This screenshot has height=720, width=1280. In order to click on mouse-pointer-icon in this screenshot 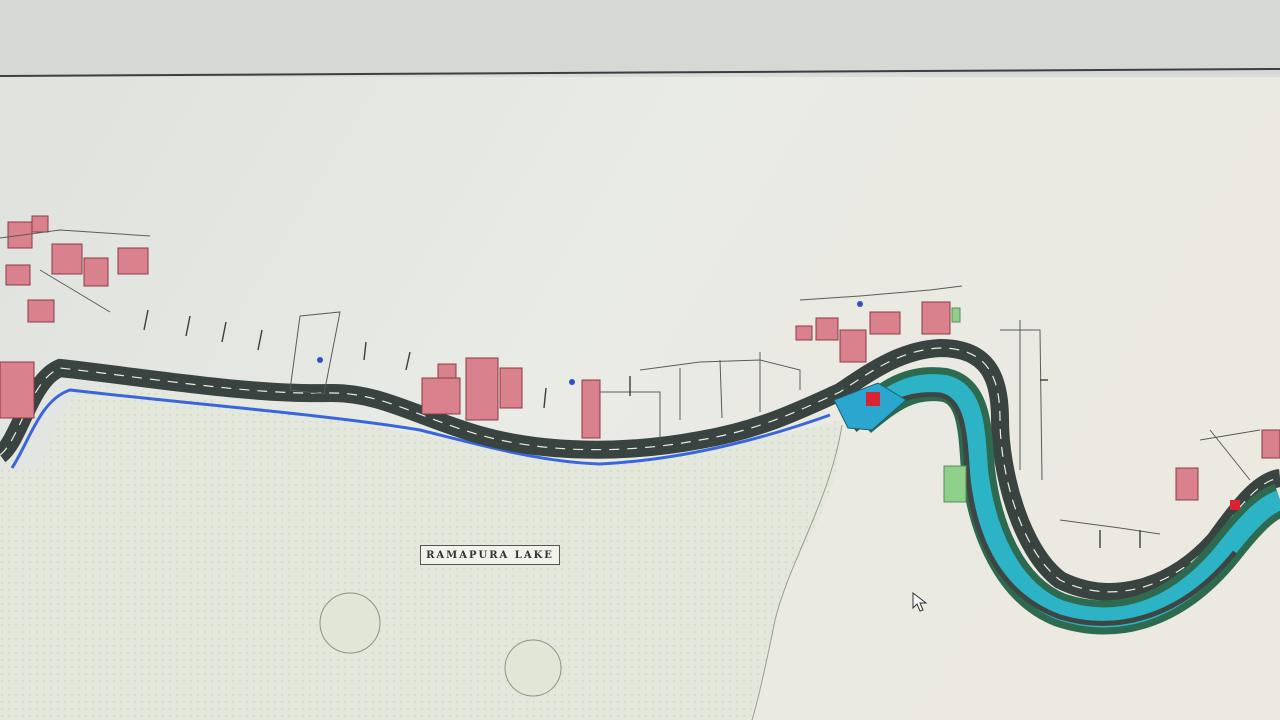, I will do `click(920, 602)`.